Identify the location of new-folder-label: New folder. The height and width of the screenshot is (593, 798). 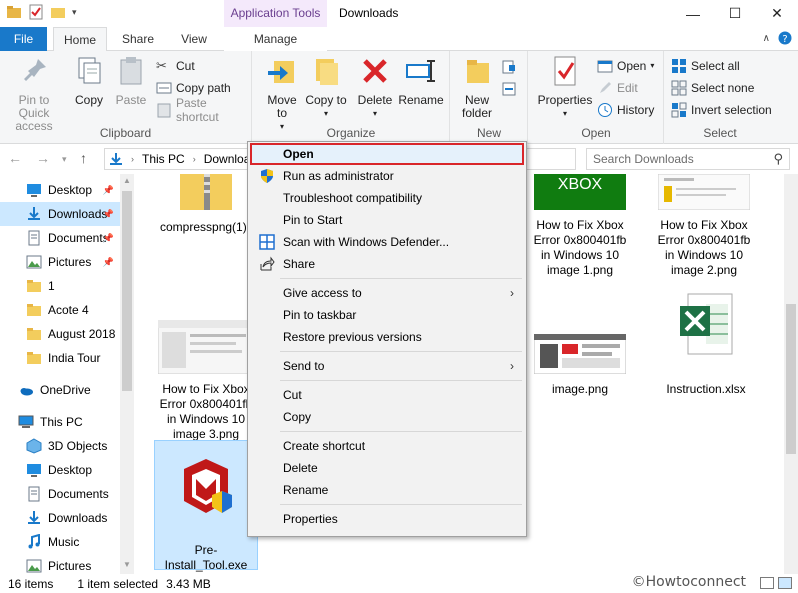
(477, 106).